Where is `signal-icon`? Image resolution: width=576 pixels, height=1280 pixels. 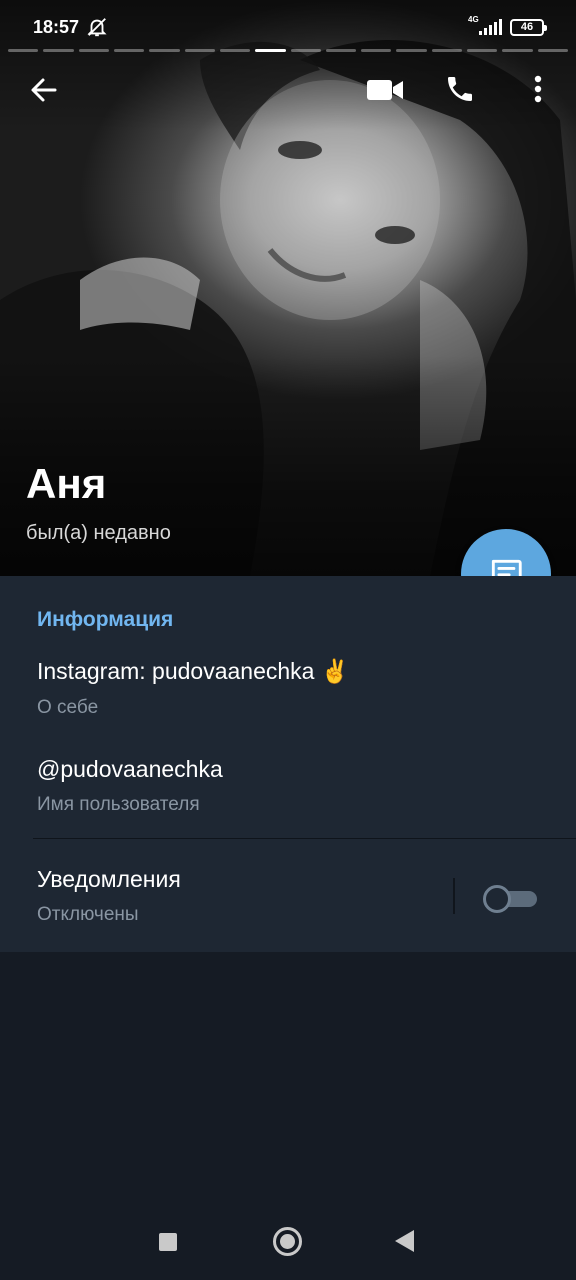
signal-icon is located at coordinates (490, 27).